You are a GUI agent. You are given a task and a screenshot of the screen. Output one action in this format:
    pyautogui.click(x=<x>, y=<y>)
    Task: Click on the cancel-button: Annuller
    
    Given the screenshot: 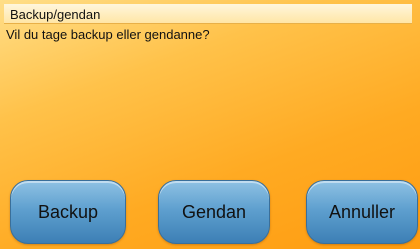 What is the action you would take?
    pyautogui.click(x=362, y=212)
    